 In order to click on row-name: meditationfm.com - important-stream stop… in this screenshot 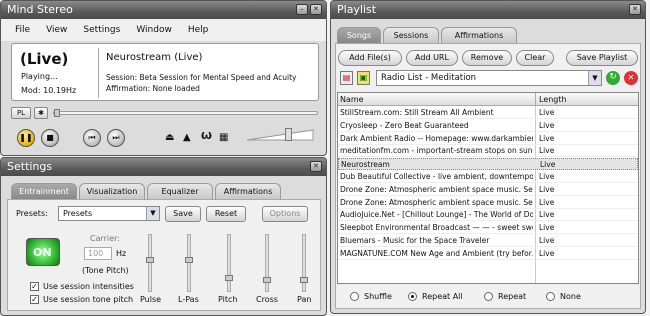, I will do `click(436, 151)`.